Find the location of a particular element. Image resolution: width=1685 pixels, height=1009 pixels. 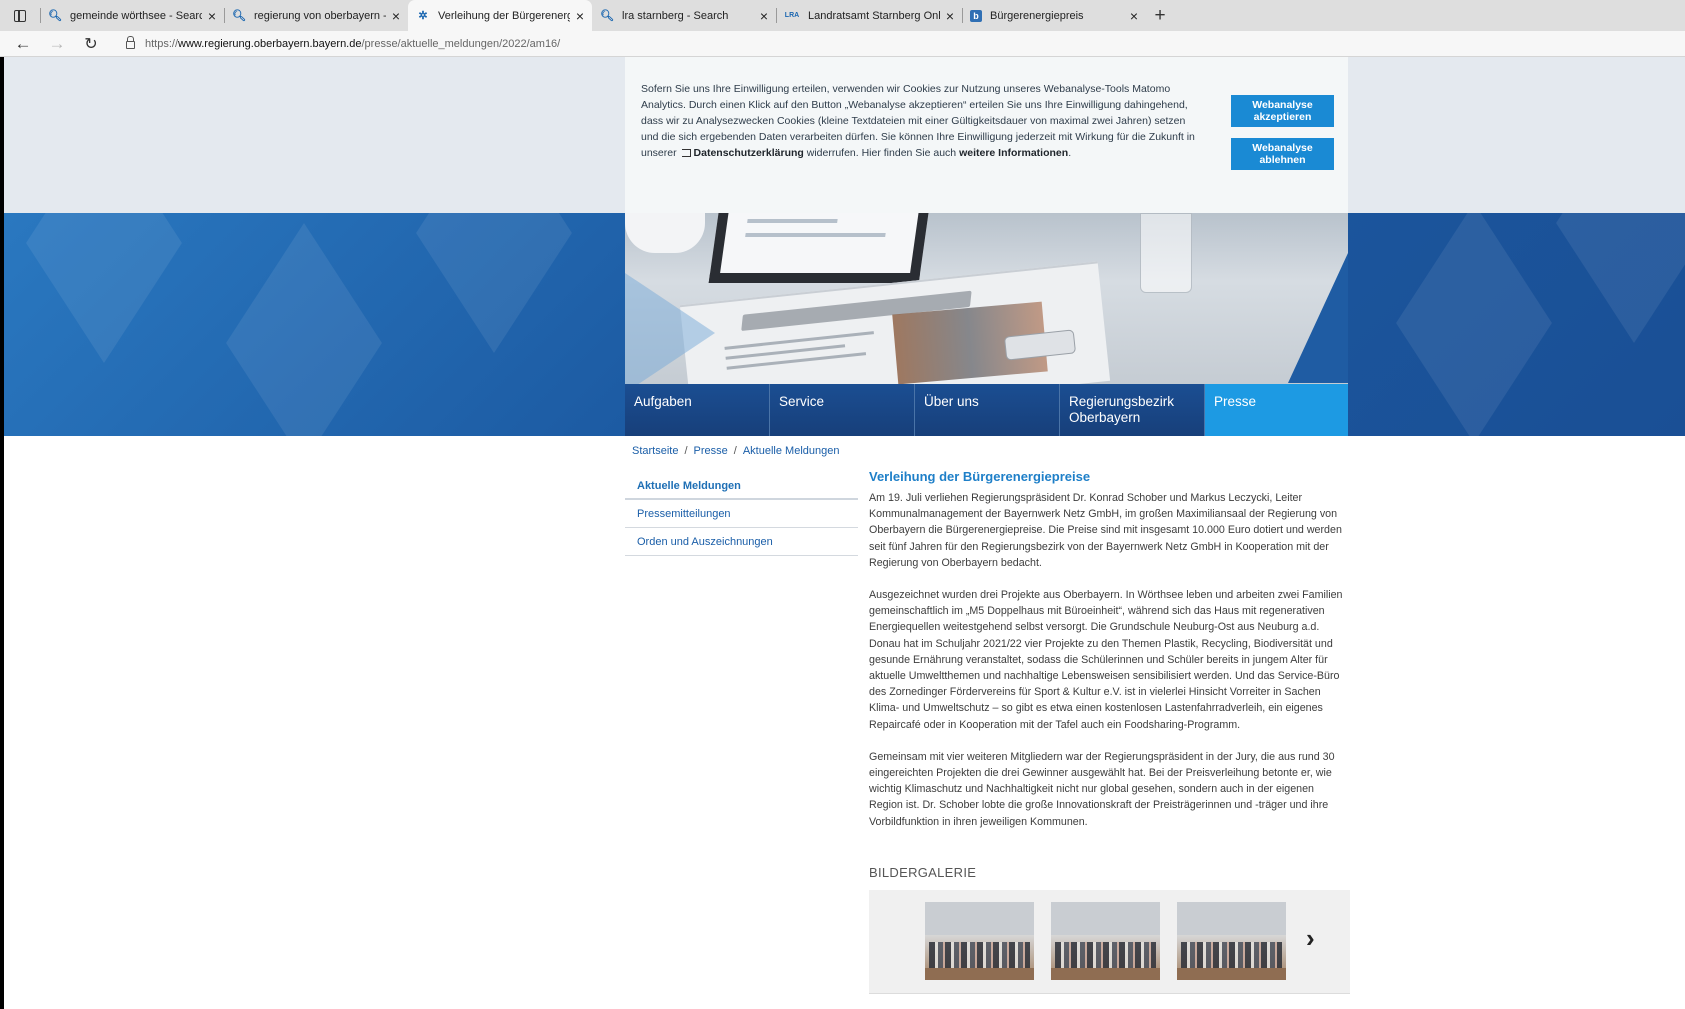

tab-title: lra starnberg - Search is located at coordinates (675, 15).